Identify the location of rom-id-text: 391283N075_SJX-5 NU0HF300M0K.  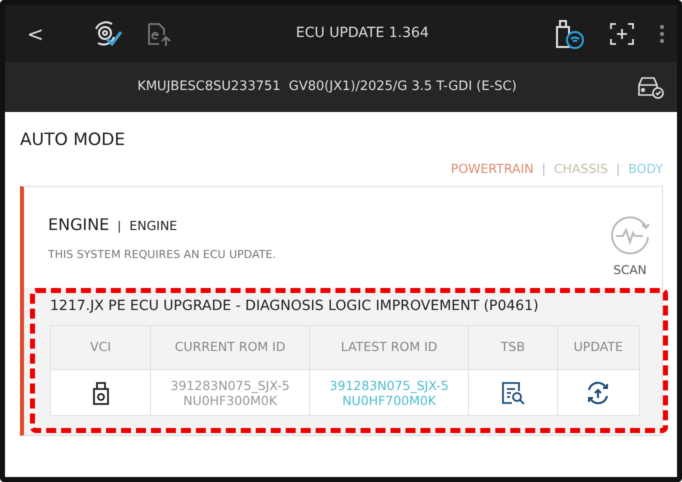
(230, 393).